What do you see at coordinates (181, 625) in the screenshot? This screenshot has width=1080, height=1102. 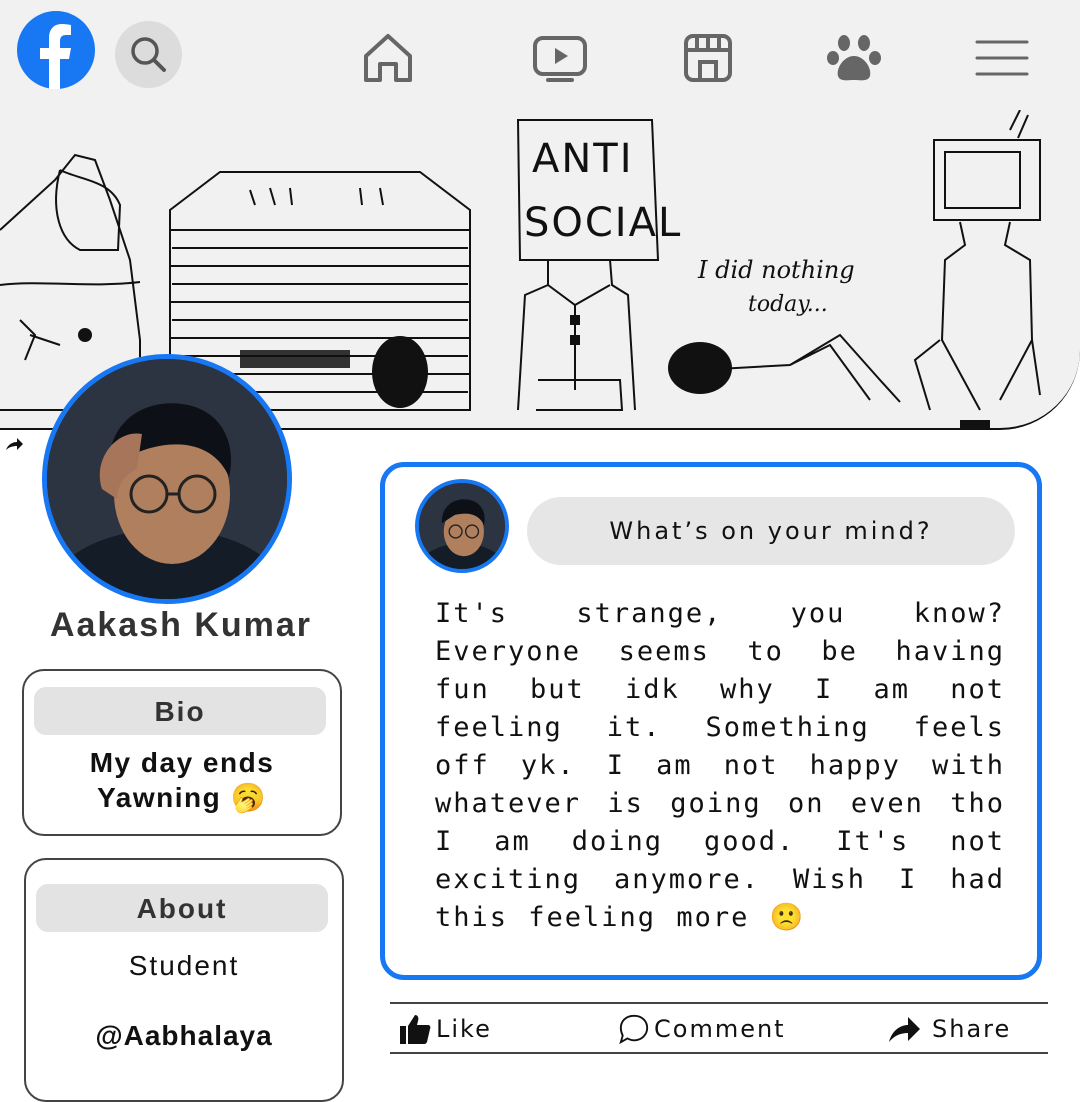 I see `profile-name: Aakash Kumar` at bounding box center [181, 625].